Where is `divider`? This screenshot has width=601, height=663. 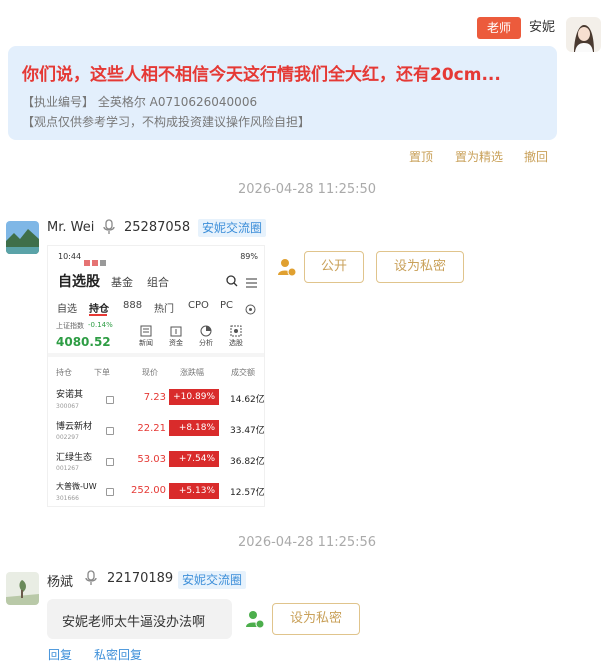
divider is located at coordinates (156, 355).